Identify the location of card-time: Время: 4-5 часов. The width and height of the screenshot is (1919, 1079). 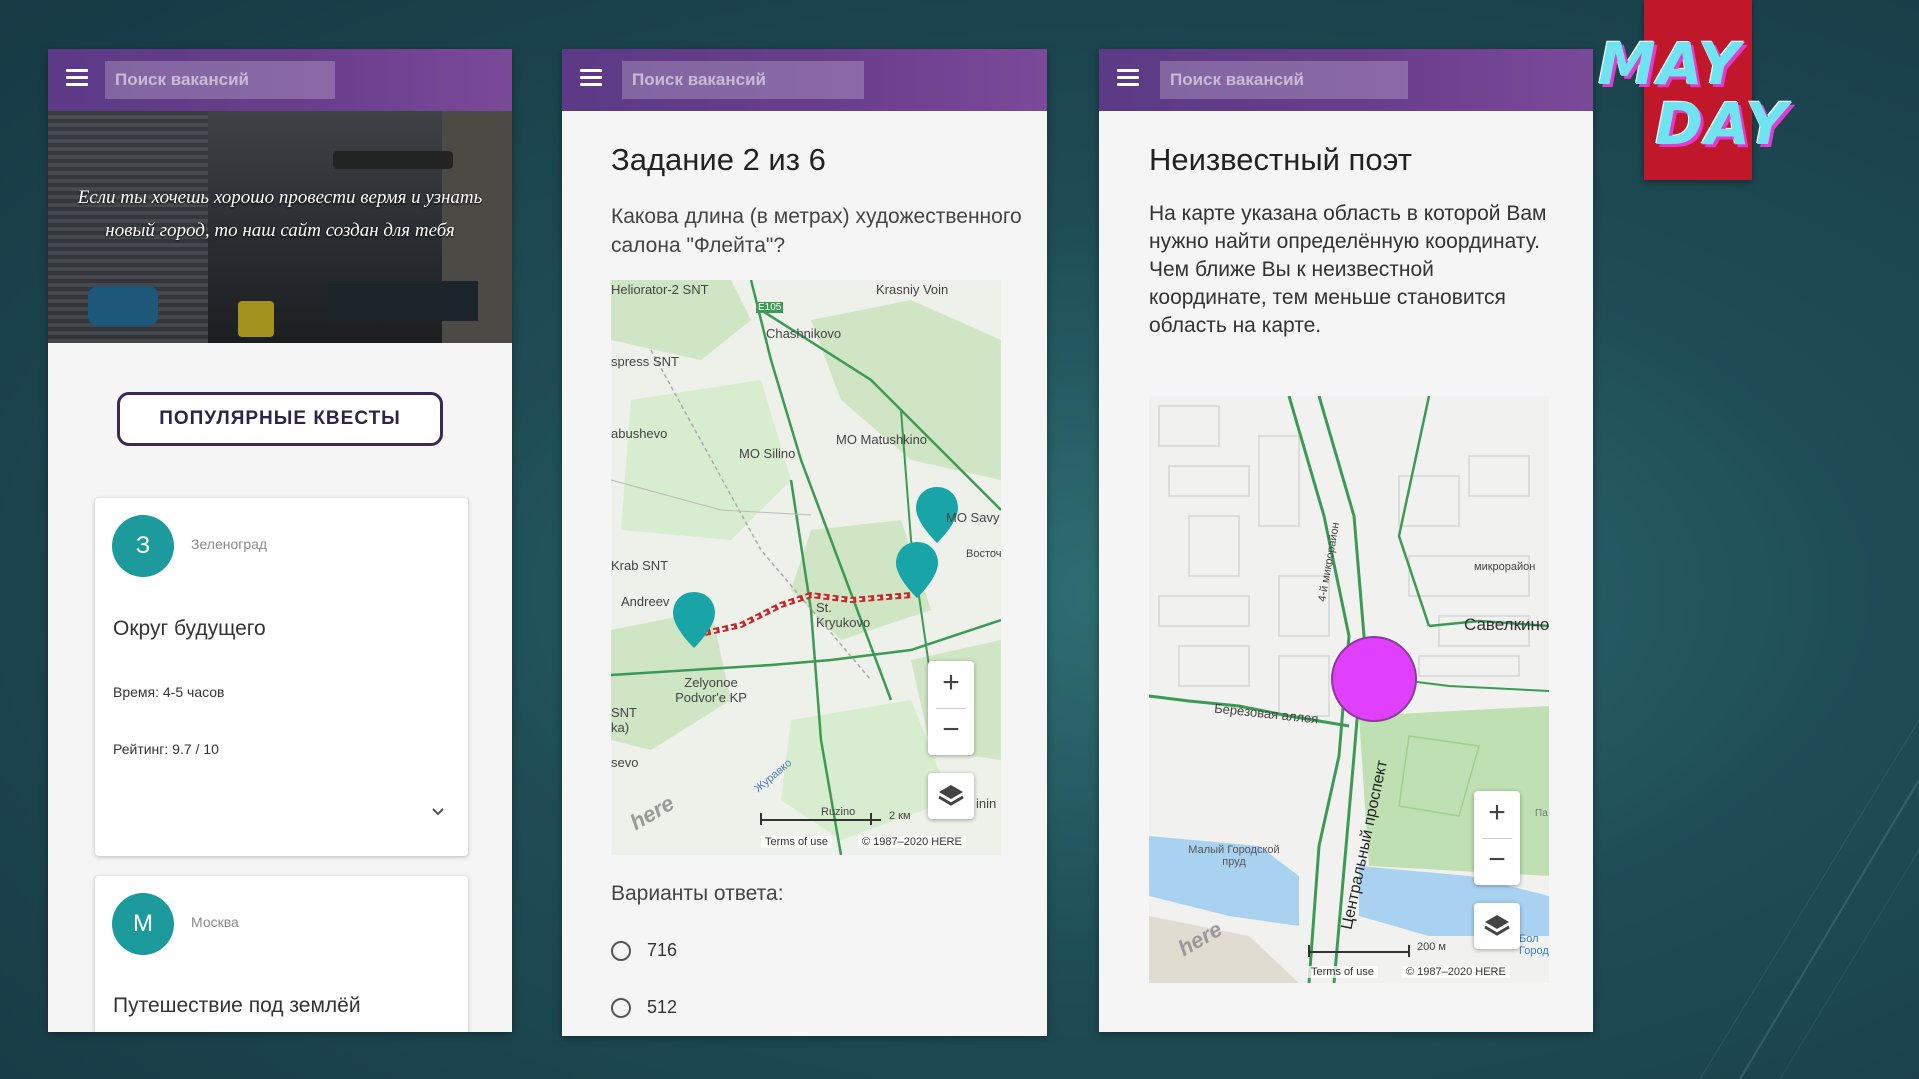
(169, 692).